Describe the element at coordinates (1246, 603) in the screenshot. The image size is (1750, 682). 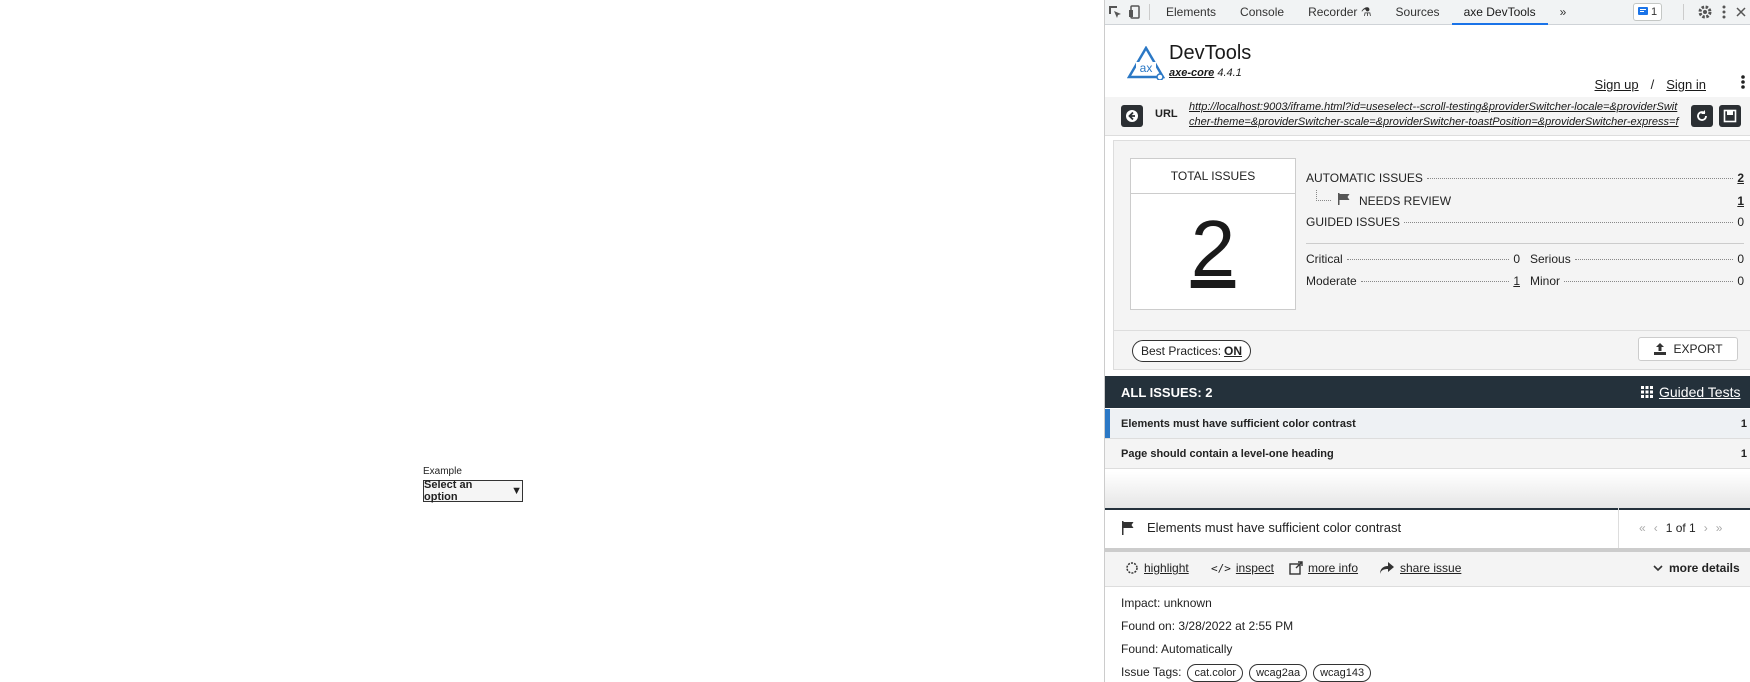
I see `impact-line: Impact: unknown` at that location.